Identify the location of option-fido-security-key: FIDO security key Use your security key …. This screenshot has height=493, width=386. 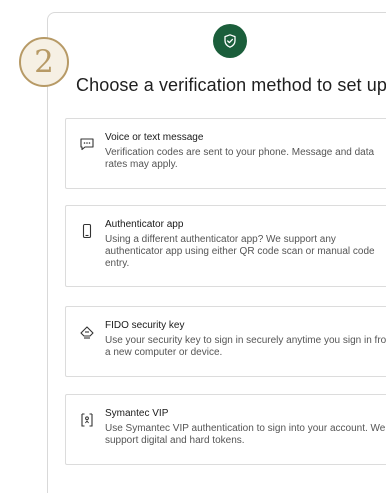
(225, 341).